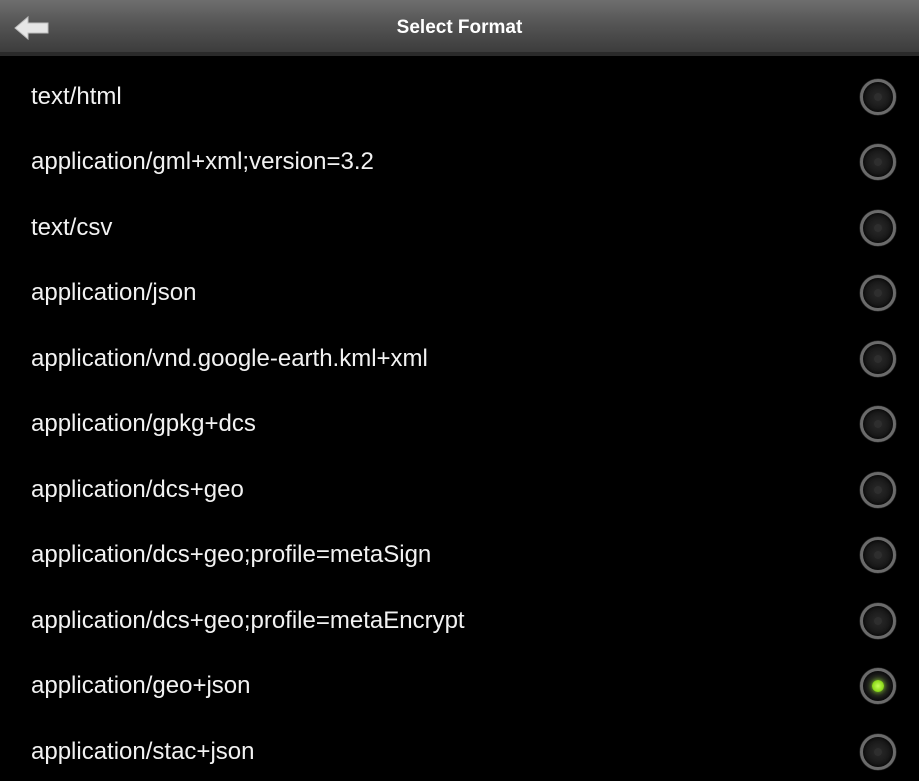 Image resolution: width=919 pixels, height=781 pixels. I want to click on format-option: application/dcs+geo, so click(459, 490).